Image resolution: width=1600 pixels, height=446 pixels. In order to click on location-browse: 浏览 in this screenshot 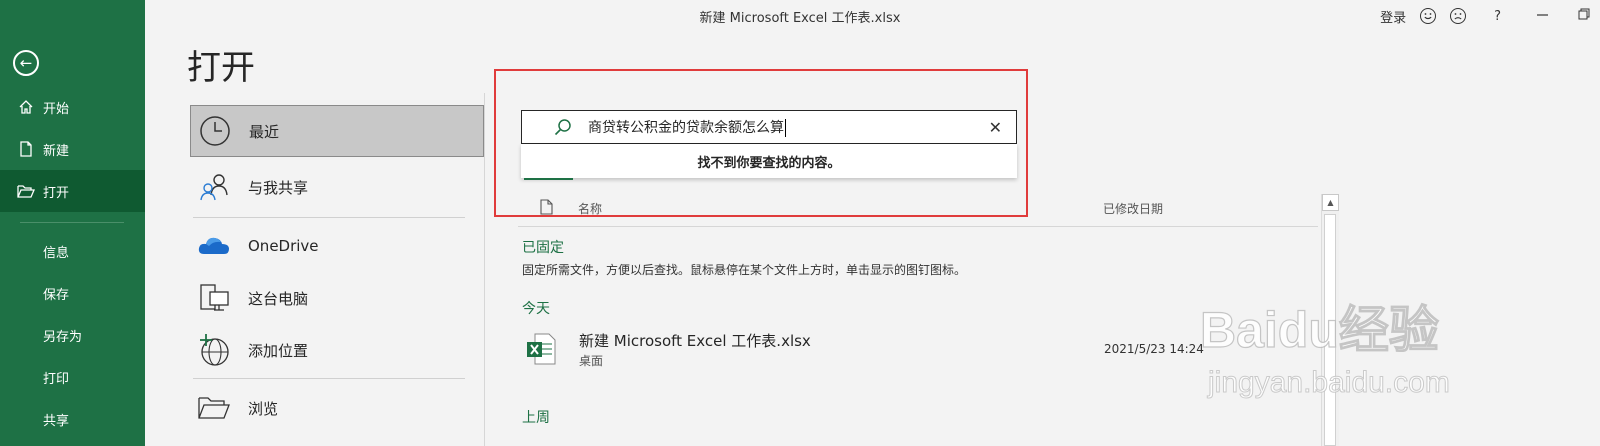, I will do `click(337, 408)`.